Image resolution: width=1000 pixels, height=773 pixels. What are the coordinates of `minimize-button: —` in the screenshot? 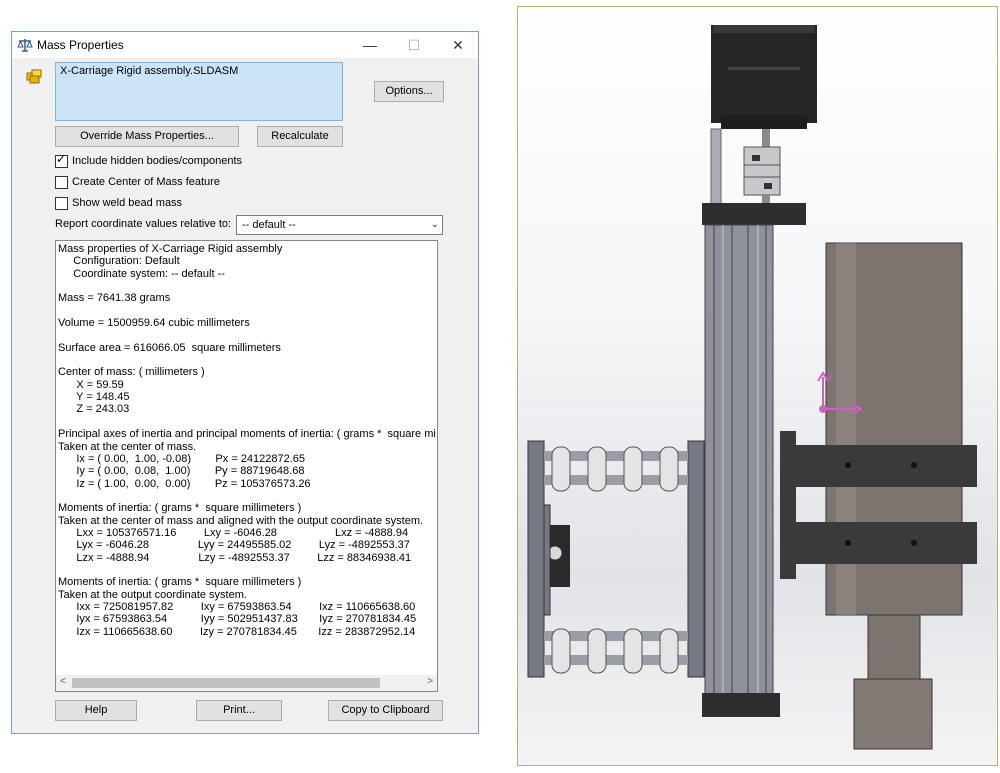 It's located at (370, 45).